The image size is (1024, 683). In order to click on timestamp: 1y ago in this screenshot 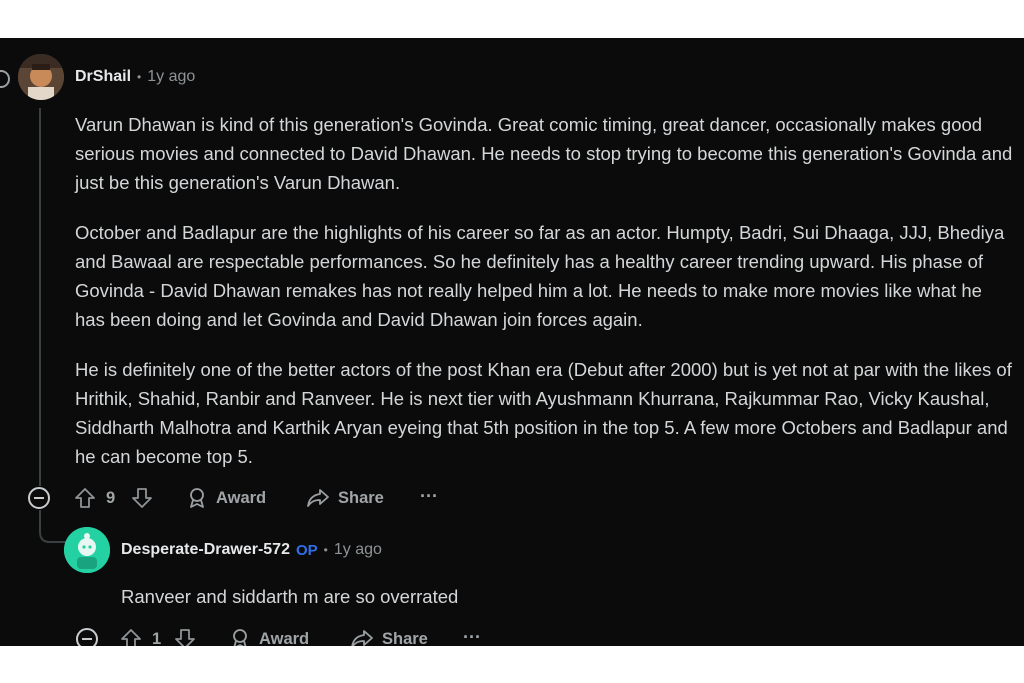, I will do `click(171, 77)`.